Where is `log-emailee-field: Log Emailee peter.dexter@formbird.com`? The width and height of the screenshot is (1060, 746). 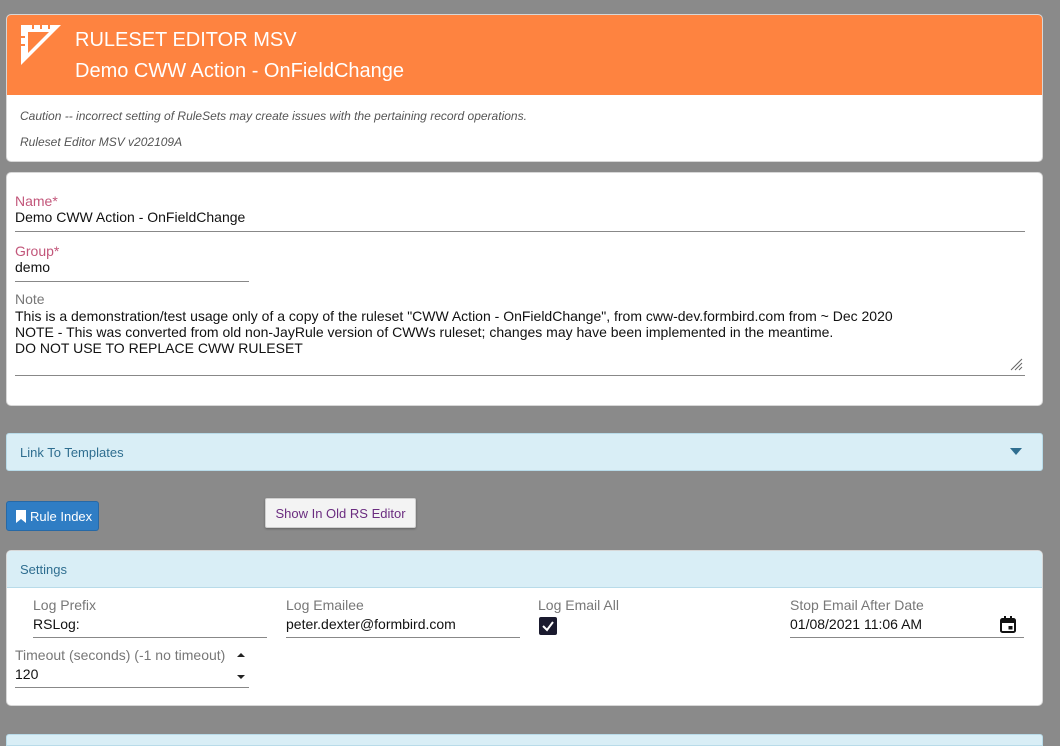
log-emailee-field: Log Emailee peter.dexter@formbird.com is located at coordinates (403, 617).